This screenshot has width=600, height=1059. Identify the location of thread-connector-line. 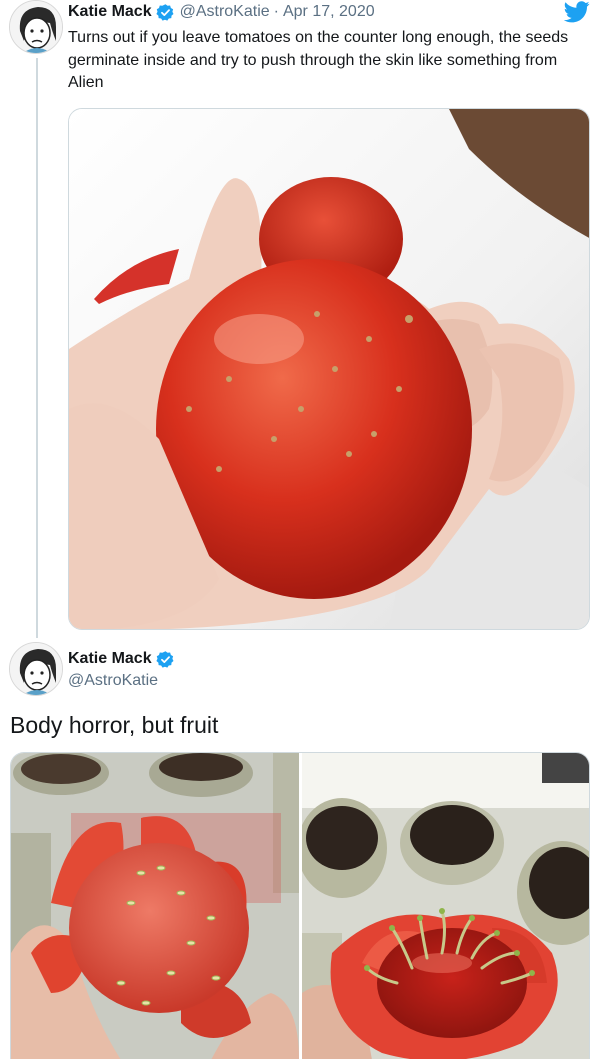
(37, 348).